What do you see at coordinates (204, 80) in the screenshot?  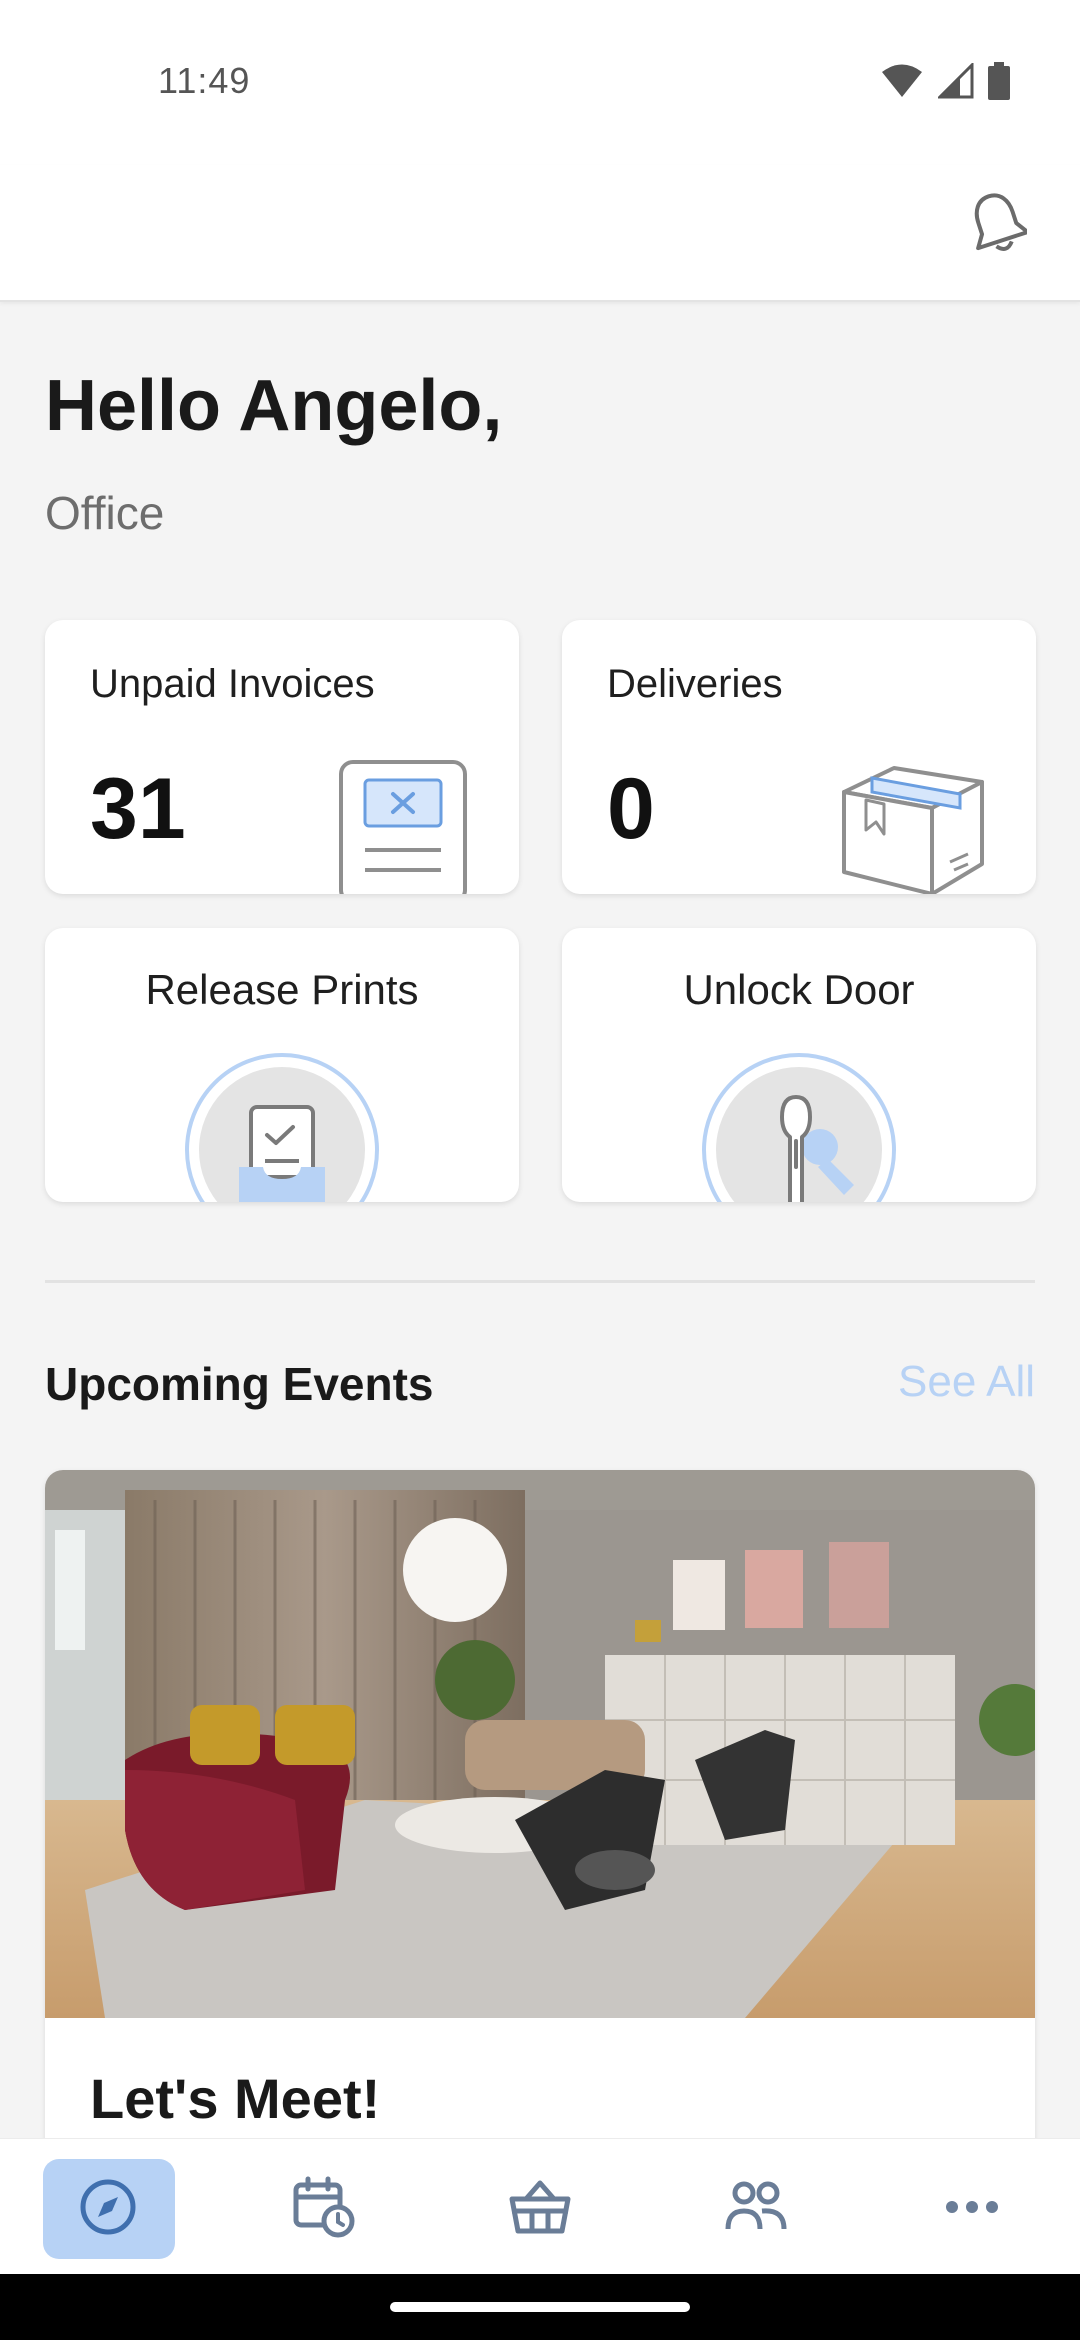 I see `status-time: 11:49` at bounding box center [204, 80].